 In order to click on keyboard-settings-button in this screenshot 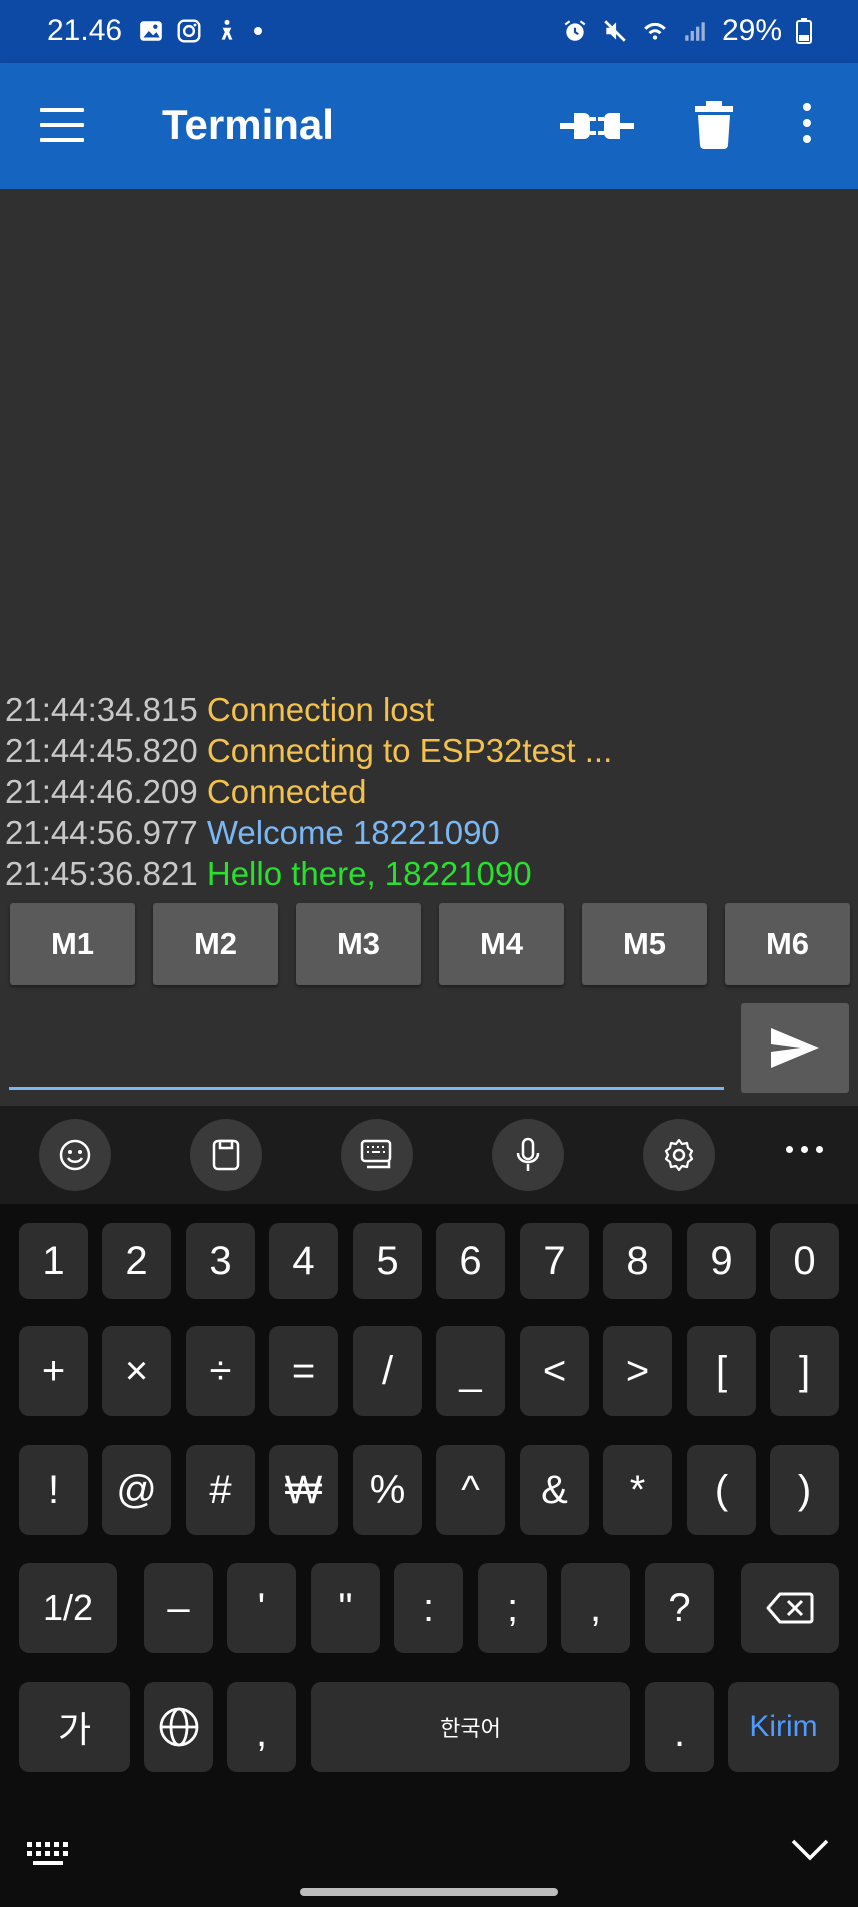, I will do `click(679, 1155)`.